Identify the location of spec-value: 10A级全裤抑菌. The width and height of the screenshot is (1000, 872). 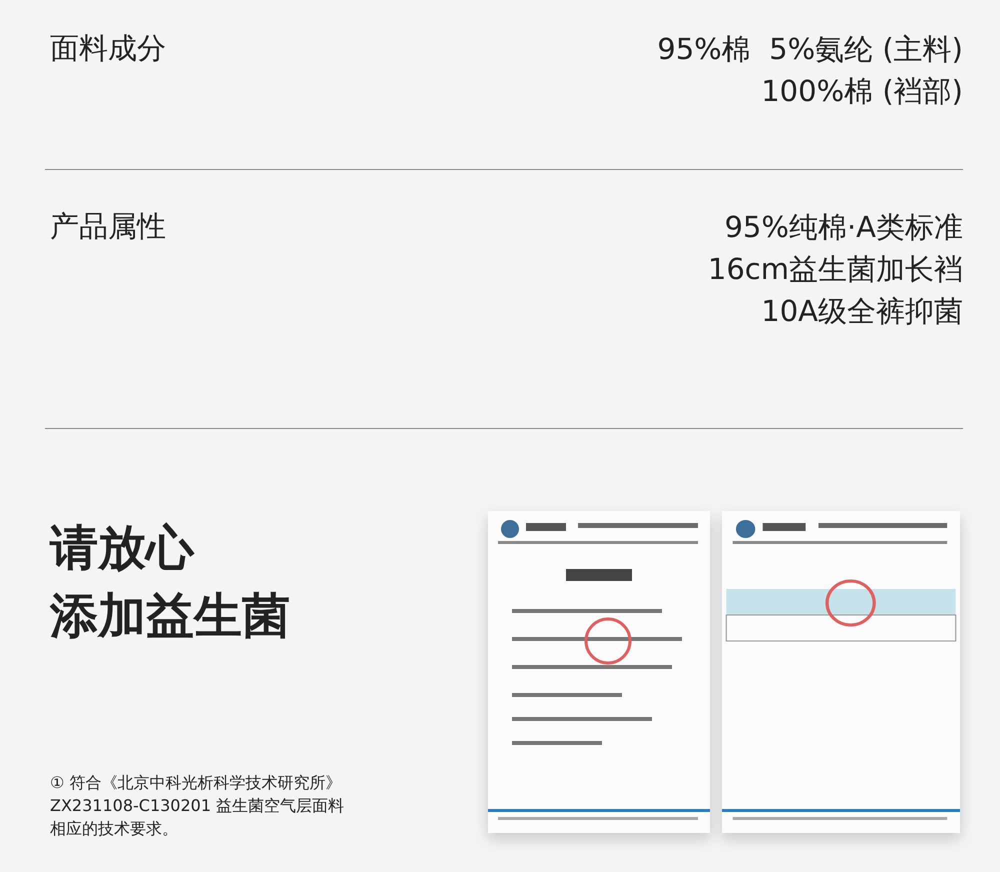
(862, 311).